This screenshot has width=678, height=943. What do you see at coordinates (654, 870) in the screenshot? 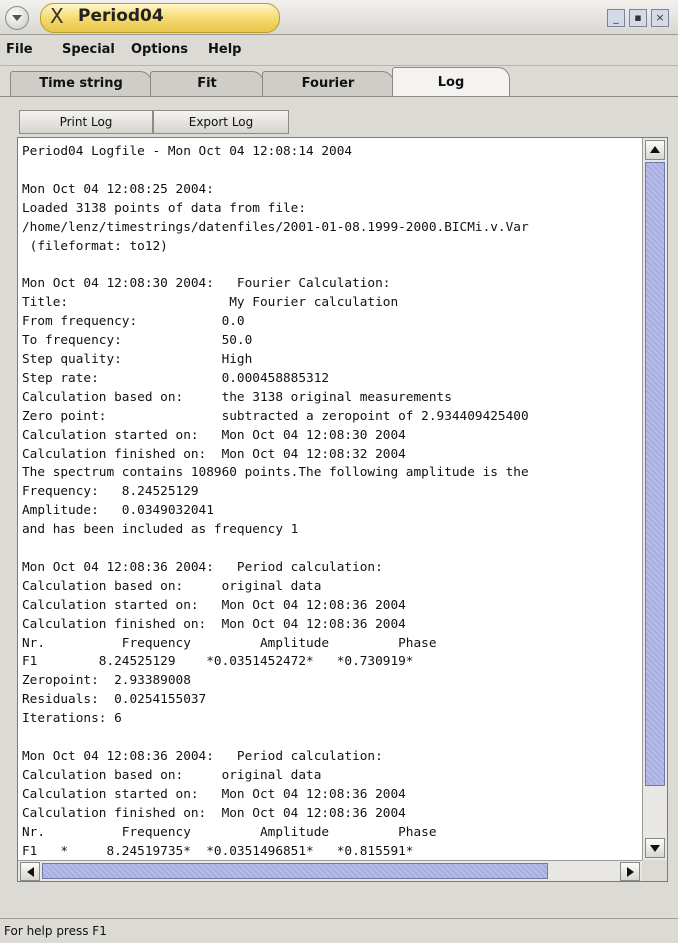
I see `scroll-corner` at bounding box center [654, 870].